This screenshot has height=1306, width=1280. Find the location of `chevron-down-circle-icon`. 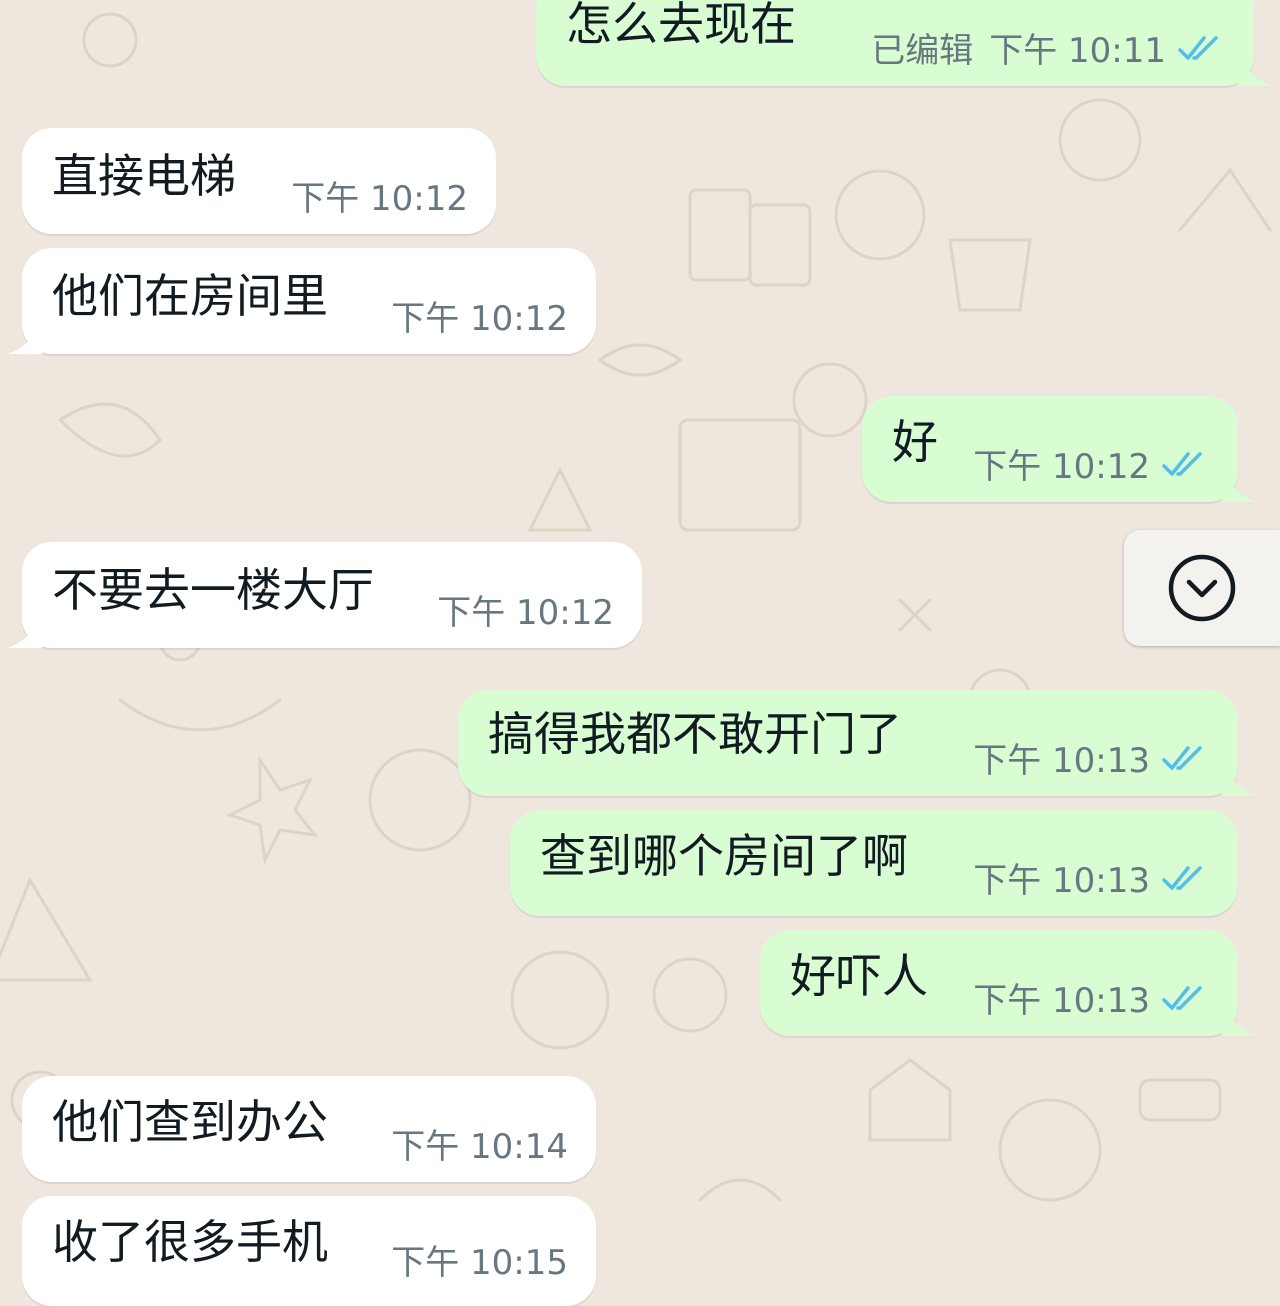

chevron-down-circle-icon is located at coordinates (1202, 588).